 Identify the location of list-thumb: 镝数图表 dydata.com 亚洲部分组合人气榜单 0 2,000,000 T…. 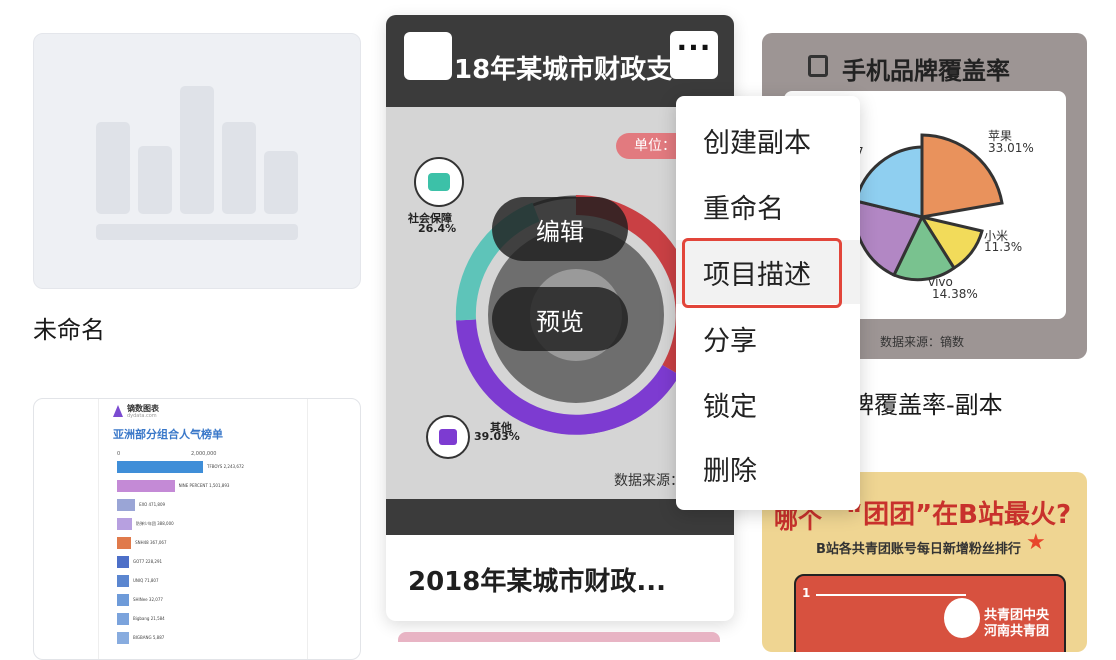
(203, 529).